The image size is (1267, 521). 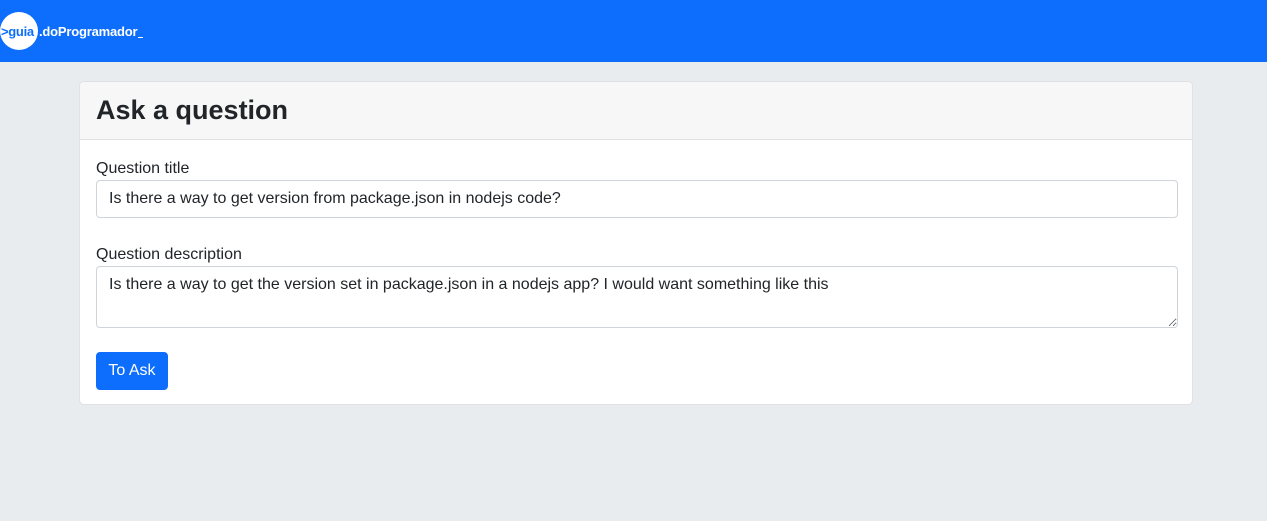 I want to click on brand-name: .doProgramador, so click(x=88, y=31).